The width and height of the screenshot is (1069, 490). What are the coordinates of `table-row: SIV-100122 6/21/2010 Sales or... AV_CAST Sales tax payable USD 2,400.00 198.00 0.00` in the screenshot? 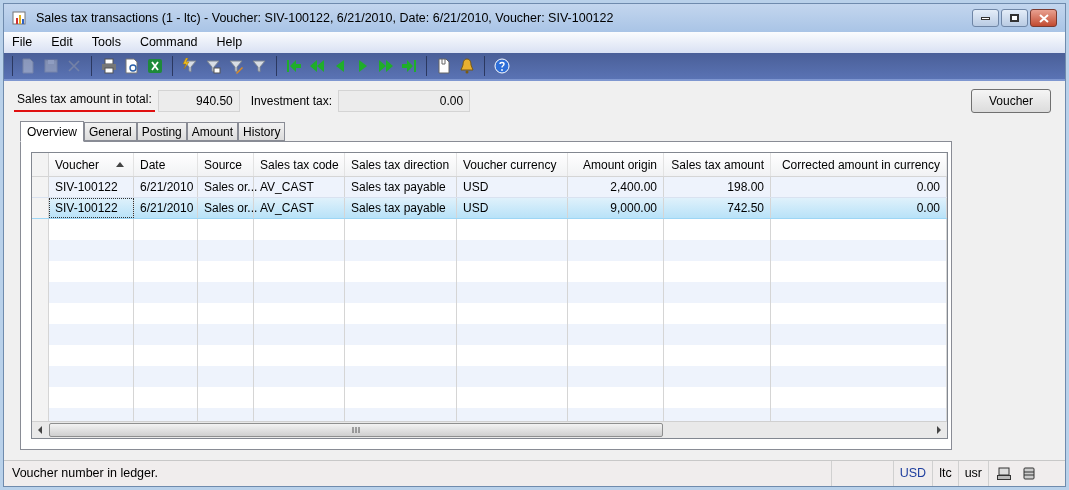 It's located at (489, 187).